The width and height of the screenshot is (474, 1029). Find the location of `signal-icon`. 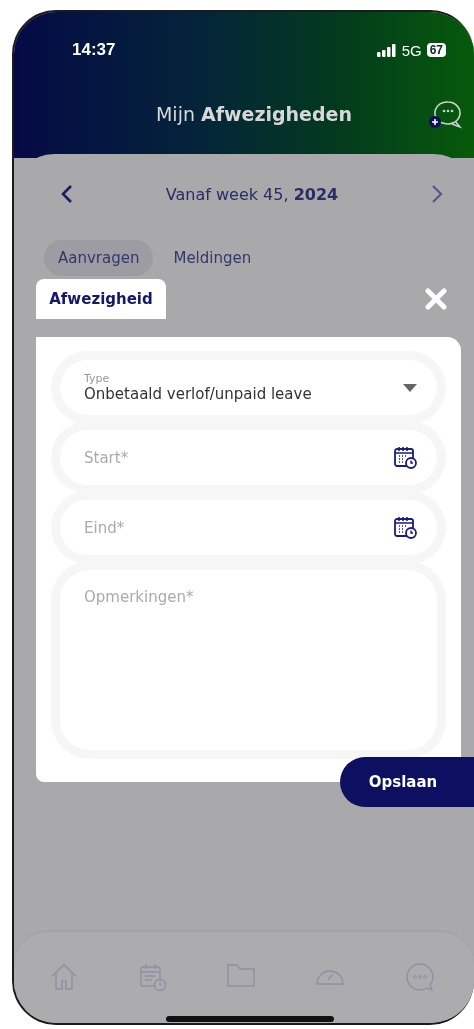

signal-icon is located at coordinates (386, 50).